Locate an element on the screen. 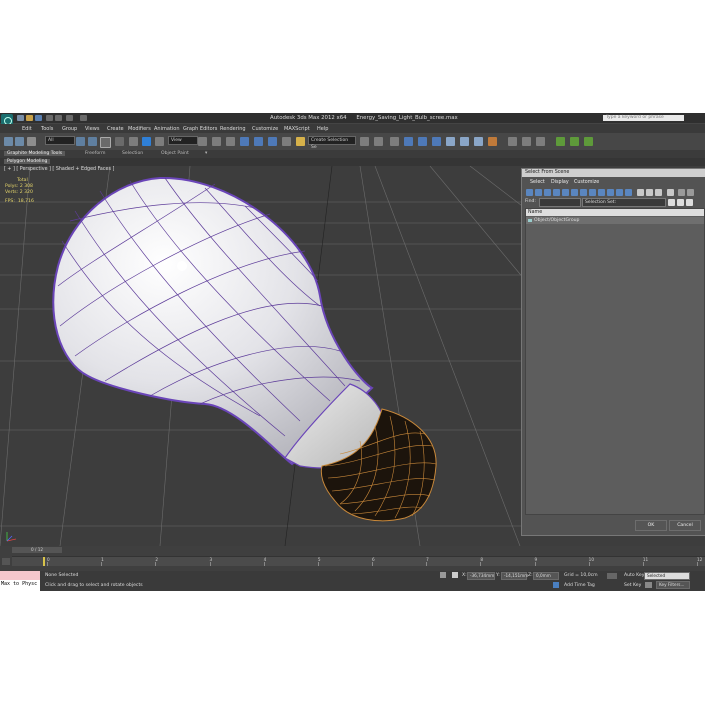 Image resolution: width=705 pixels, height=705 pixels. layer-manager-icon is located at coordinates (394, 141).